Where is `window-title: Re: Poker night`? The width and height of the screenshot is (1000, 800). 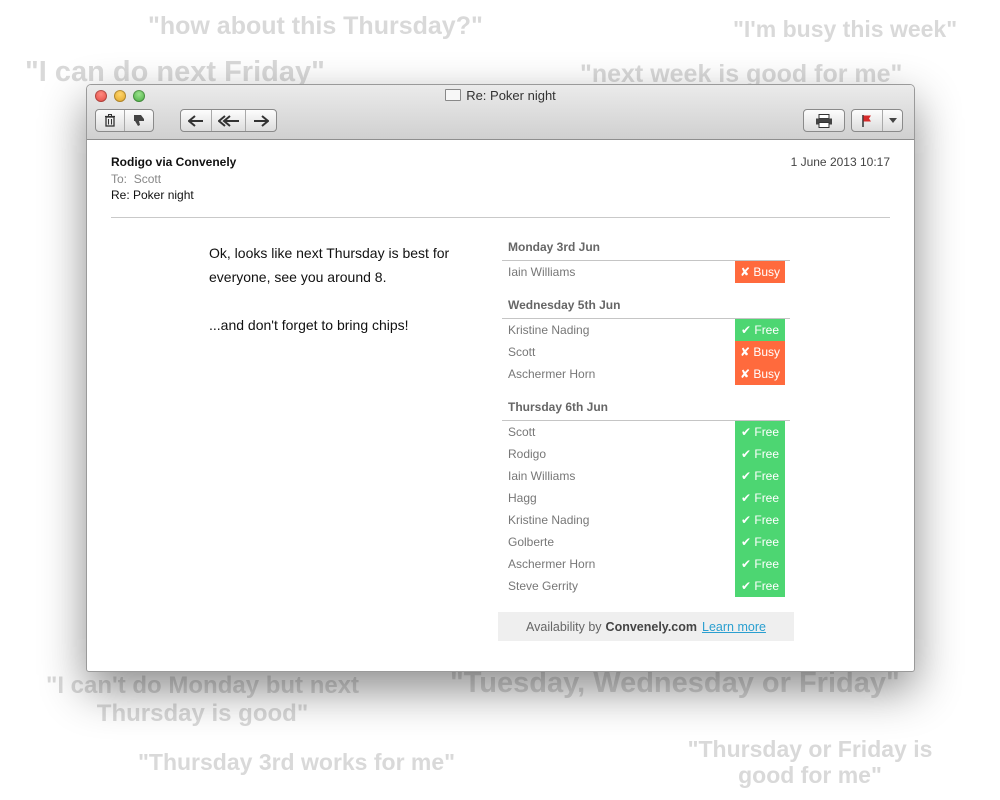 window-title: Re: Poker night is located at coordinates (500, 95).